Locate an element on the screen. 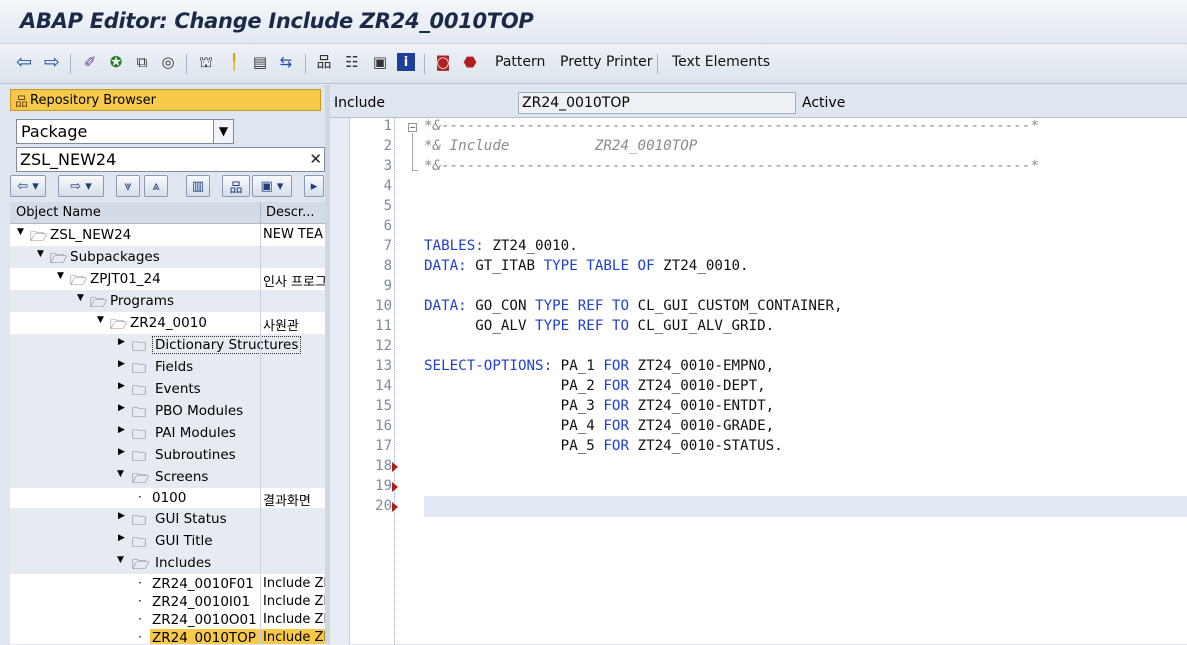 The height and width of the screenshot is (645, 1187). tree-node: ▶ 🗀 Fields is located at coordinates (167, 367).